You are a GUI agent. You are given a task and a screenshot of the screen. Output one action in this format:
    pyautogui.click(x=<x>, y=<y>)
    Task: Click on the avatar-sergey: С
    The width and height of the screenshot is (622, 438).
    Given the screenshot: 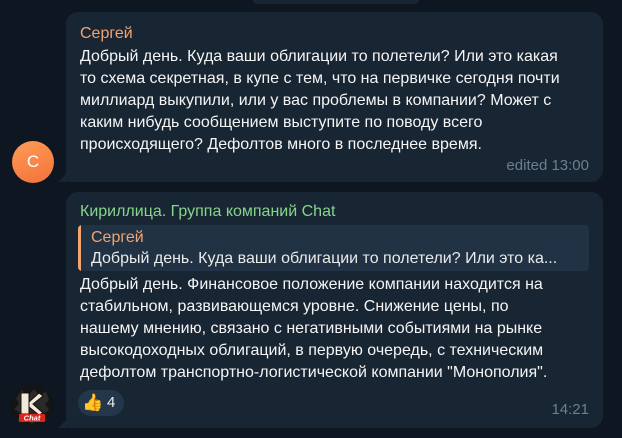 What is the action you would take?
    pyautogui.click(x=33, y=162)
    